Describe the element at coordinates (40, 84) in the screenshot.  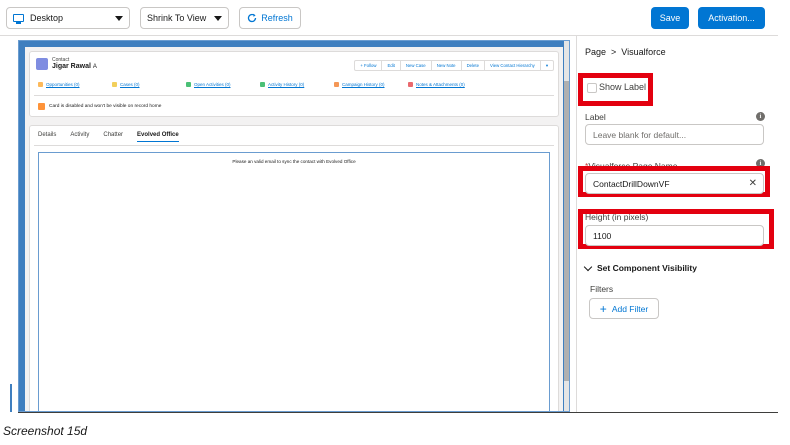
I see `opportunity-icon` at that location.